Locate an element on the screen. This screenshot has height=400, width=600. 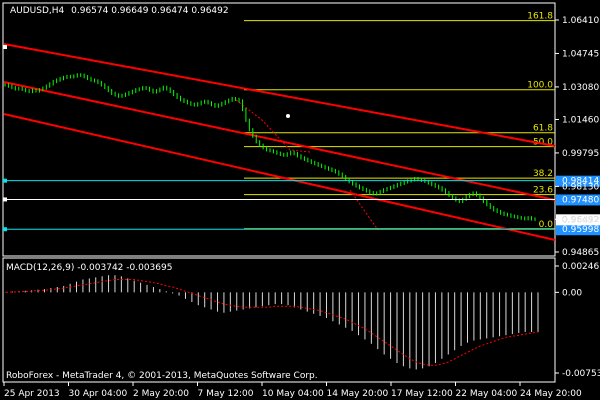
price-tick-label: 1.04745 is located at coordinates (580, 54).